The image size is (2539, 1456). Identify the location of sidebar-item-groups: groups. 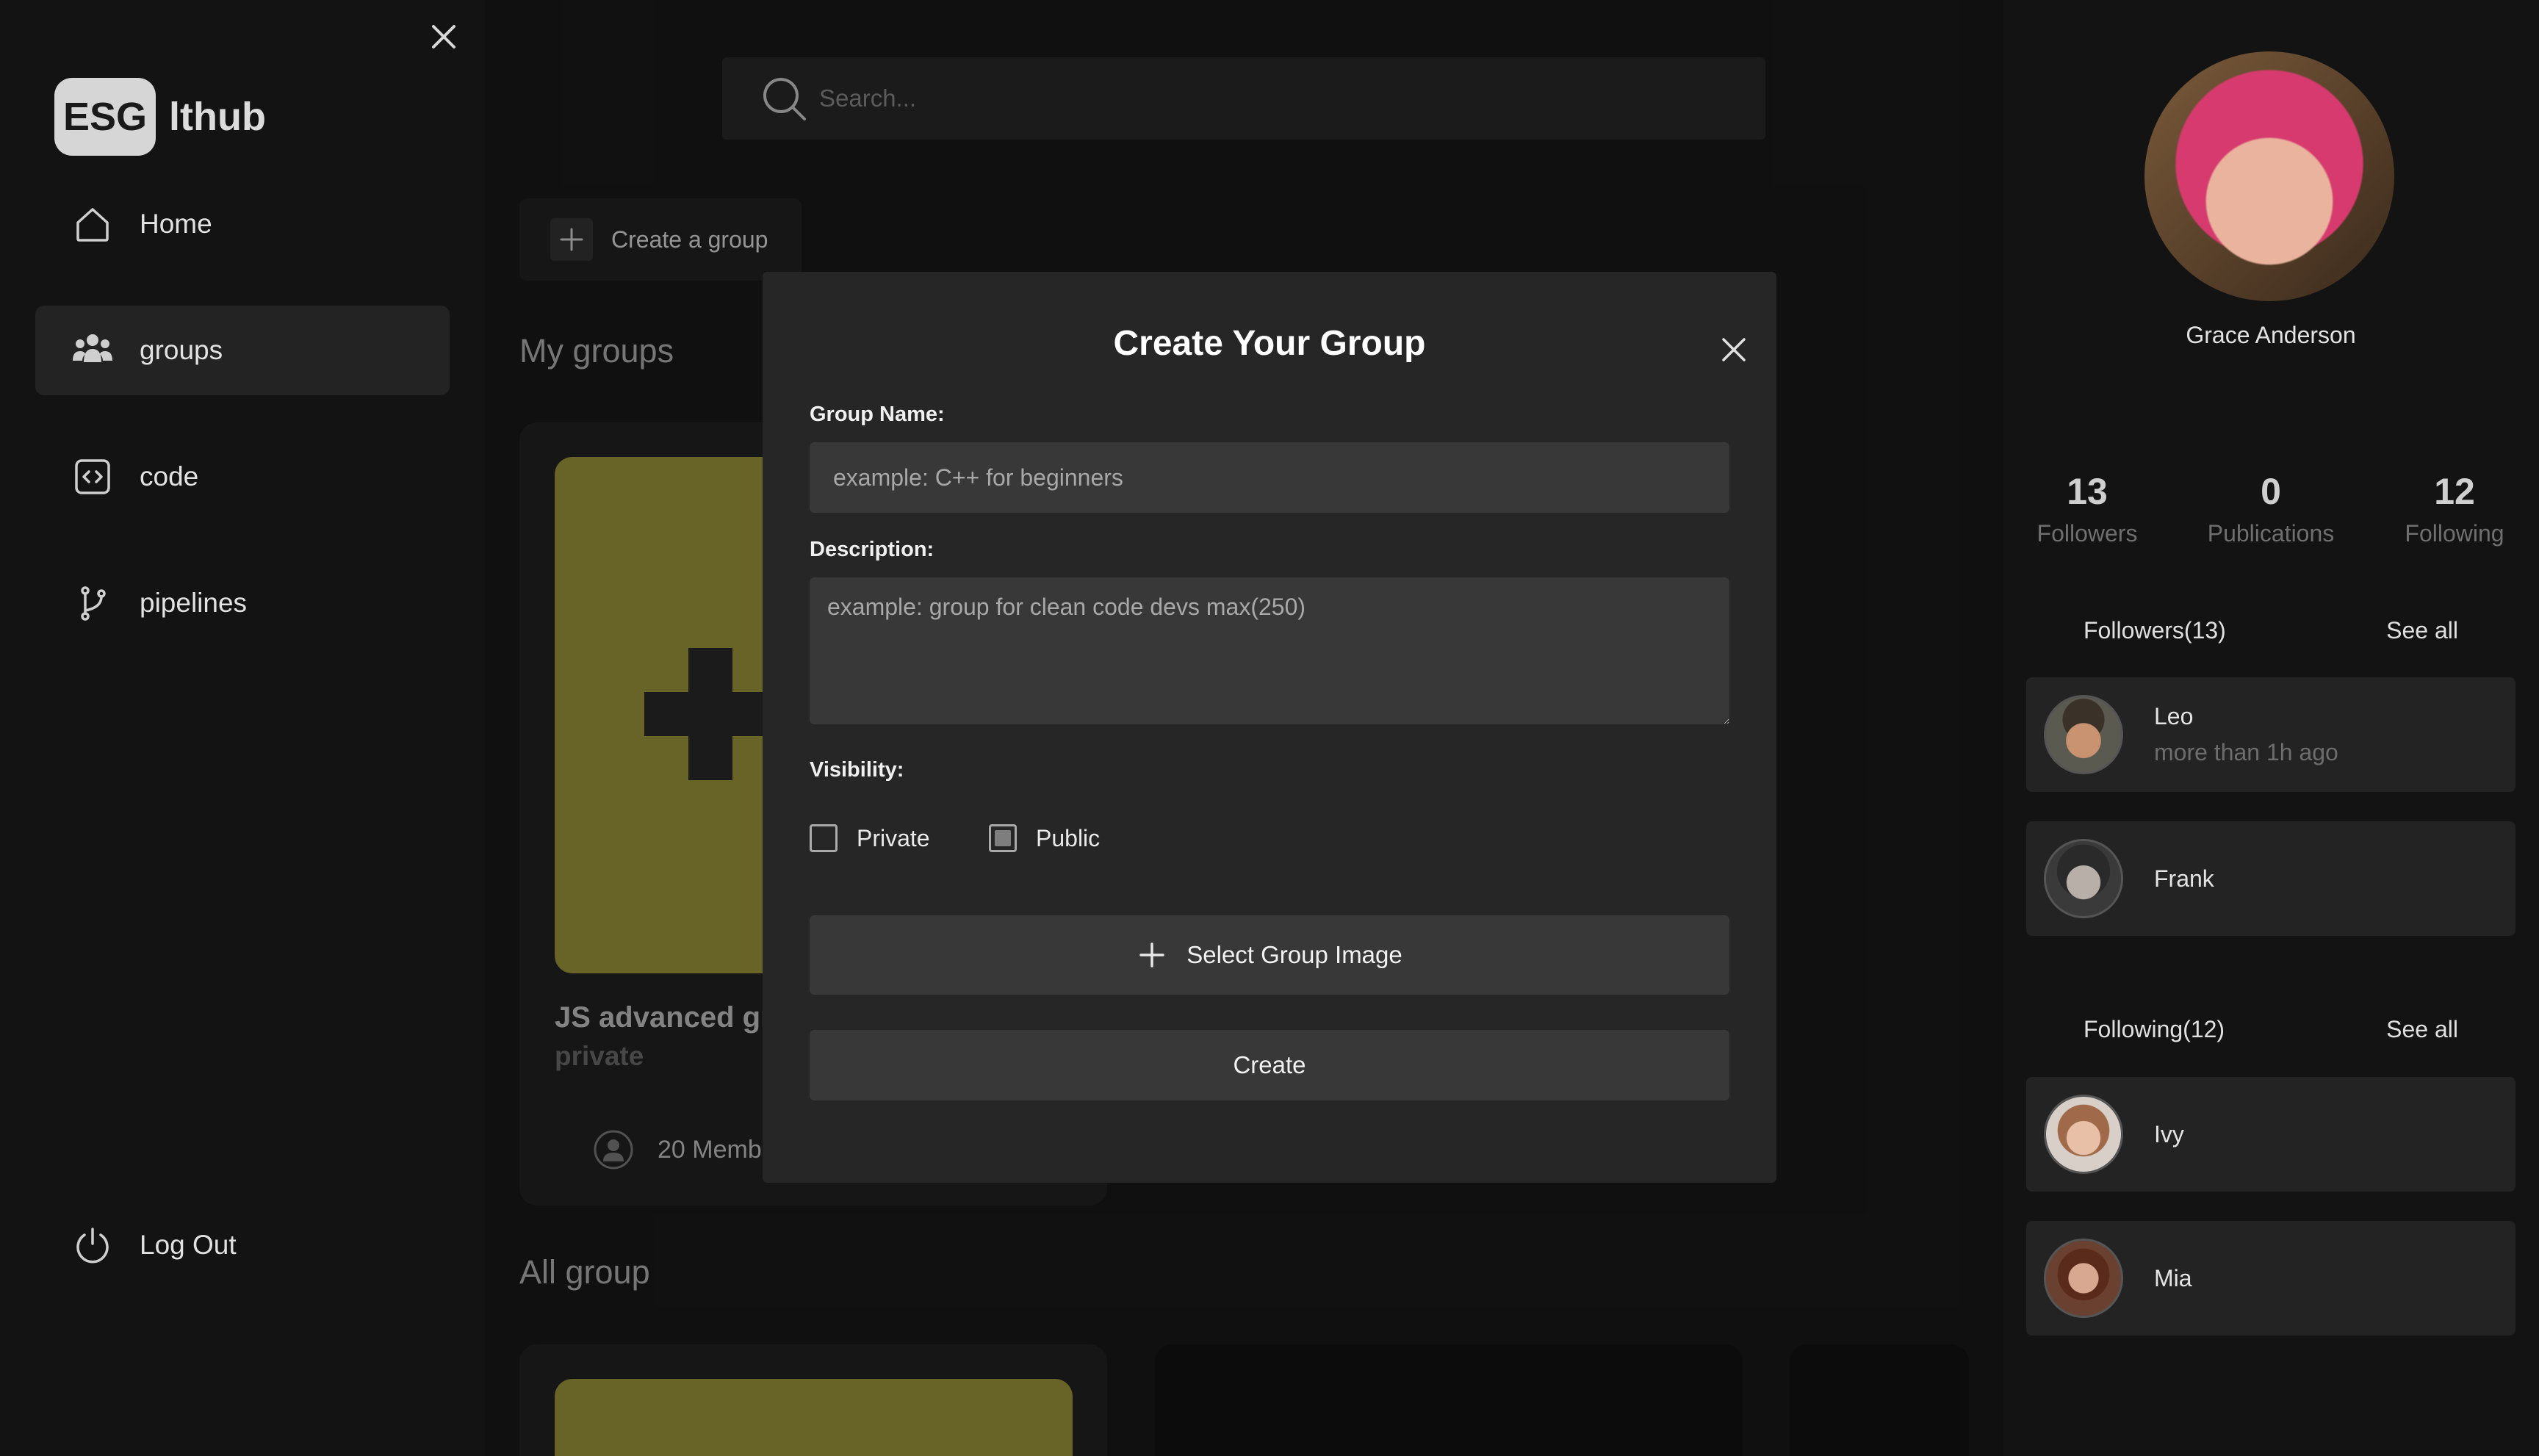
(242, 350).